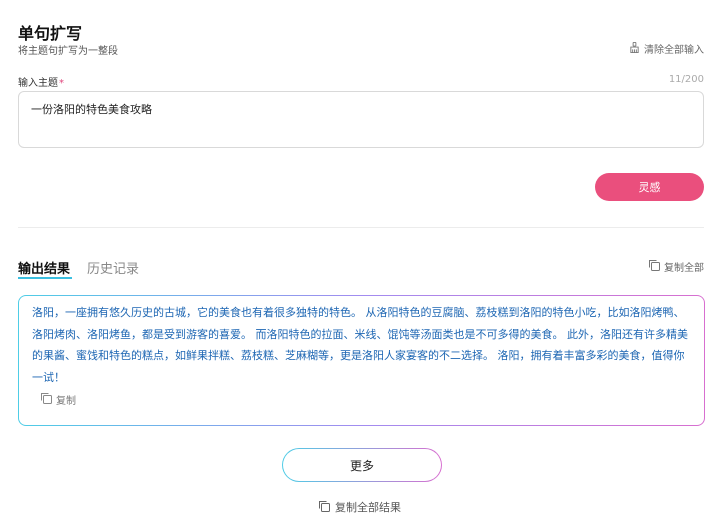 Image resolution: width=720 pixels, height=524 pixels. I want to click on more-button-label: 更多, so click(362, 465).